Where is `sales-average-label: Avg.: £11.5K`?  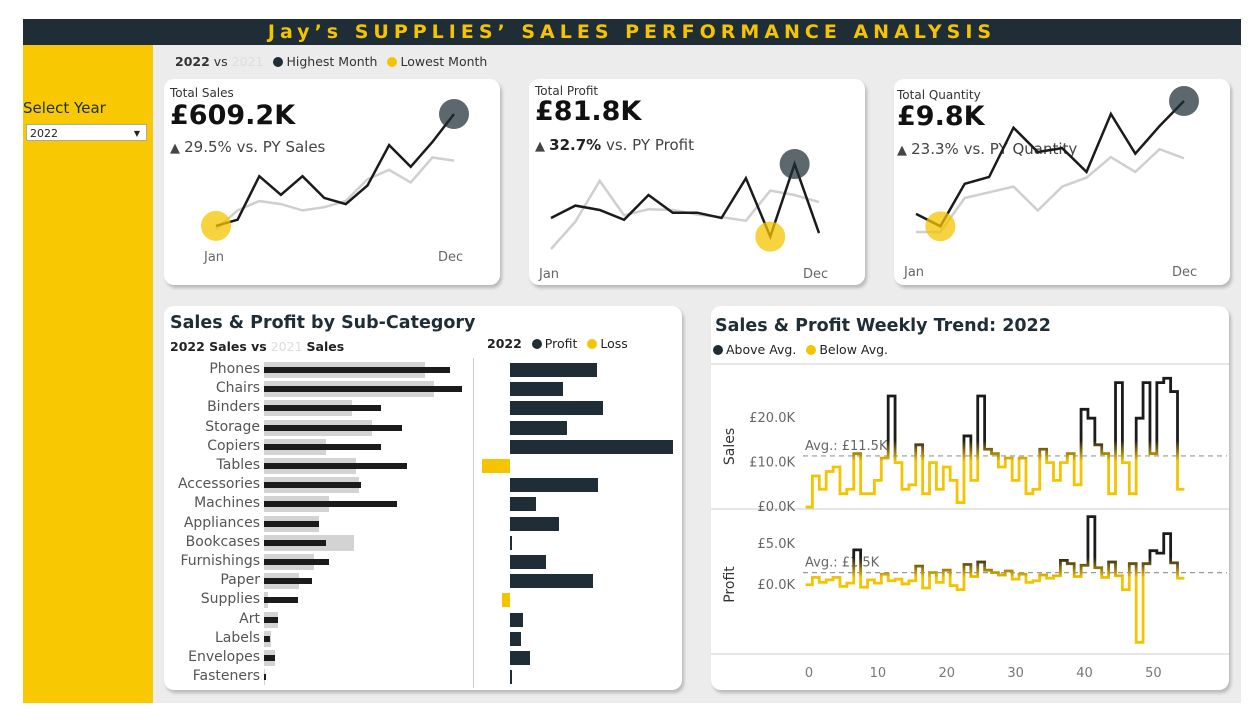
sales-average-label: Avg.: £11.5K is located at coordinates (846, 446).